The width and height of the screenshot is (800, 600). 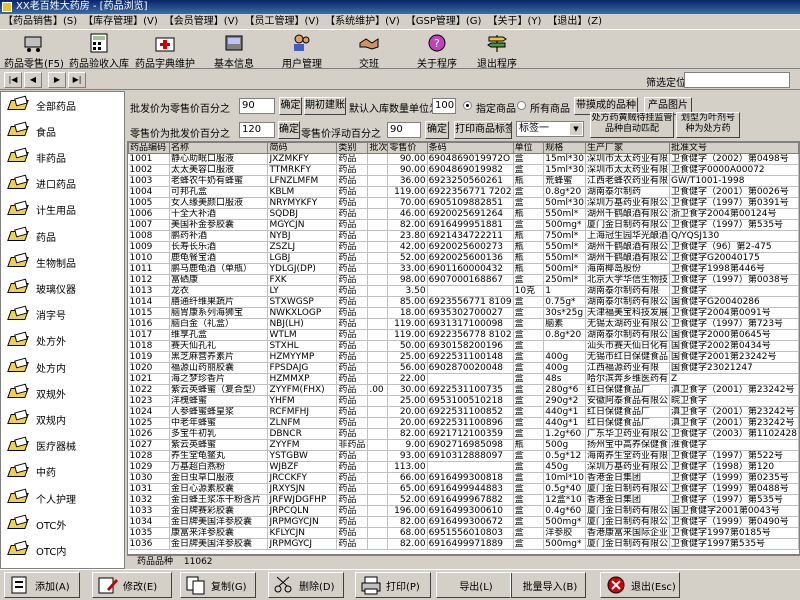 I want to click on wholesale-percent-input: 90, so click(x=257, y=106).